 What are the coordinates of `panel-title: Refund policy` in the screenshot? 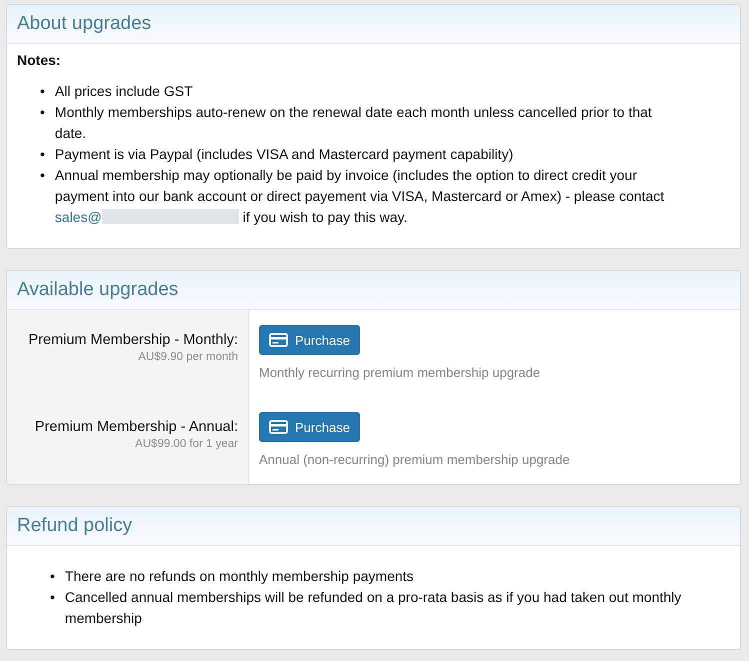 It's located at (74, 526).